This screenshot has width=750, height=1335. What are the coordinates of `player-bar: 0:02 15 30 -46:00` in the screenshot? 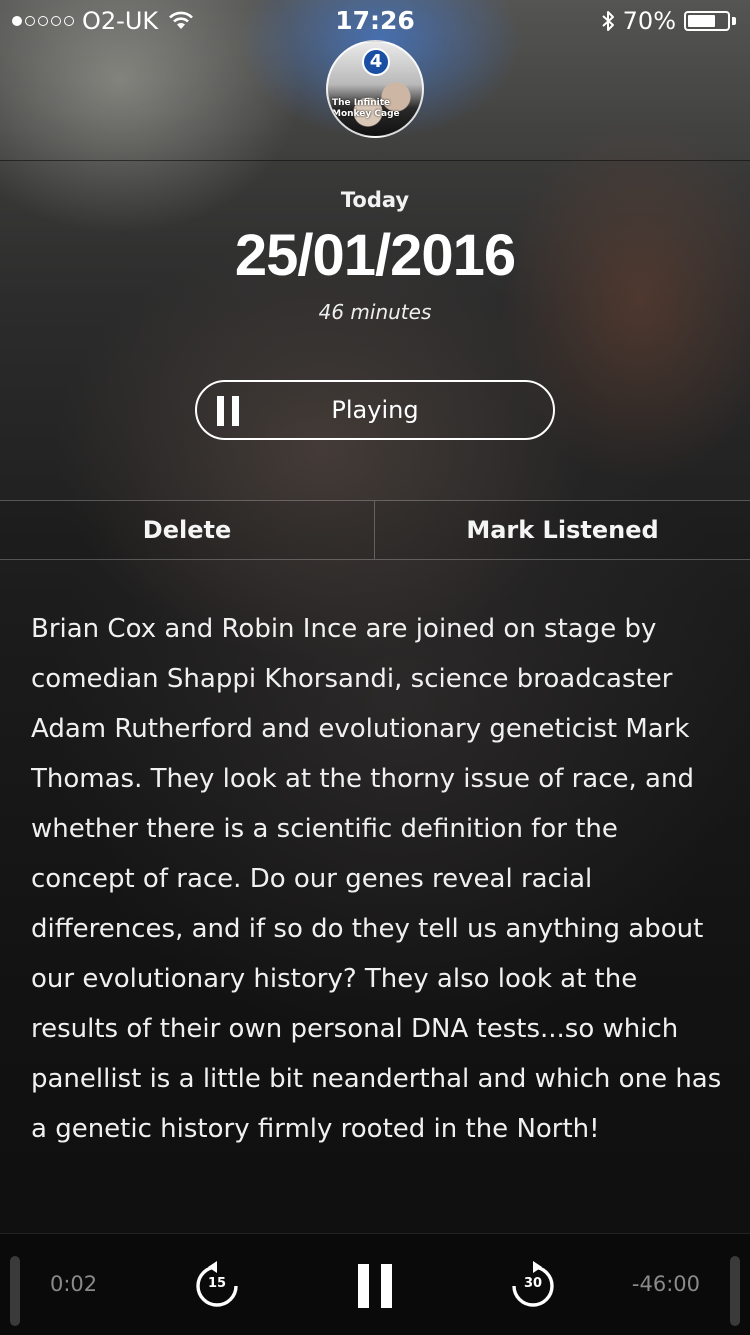 It's located at (375, 1284).